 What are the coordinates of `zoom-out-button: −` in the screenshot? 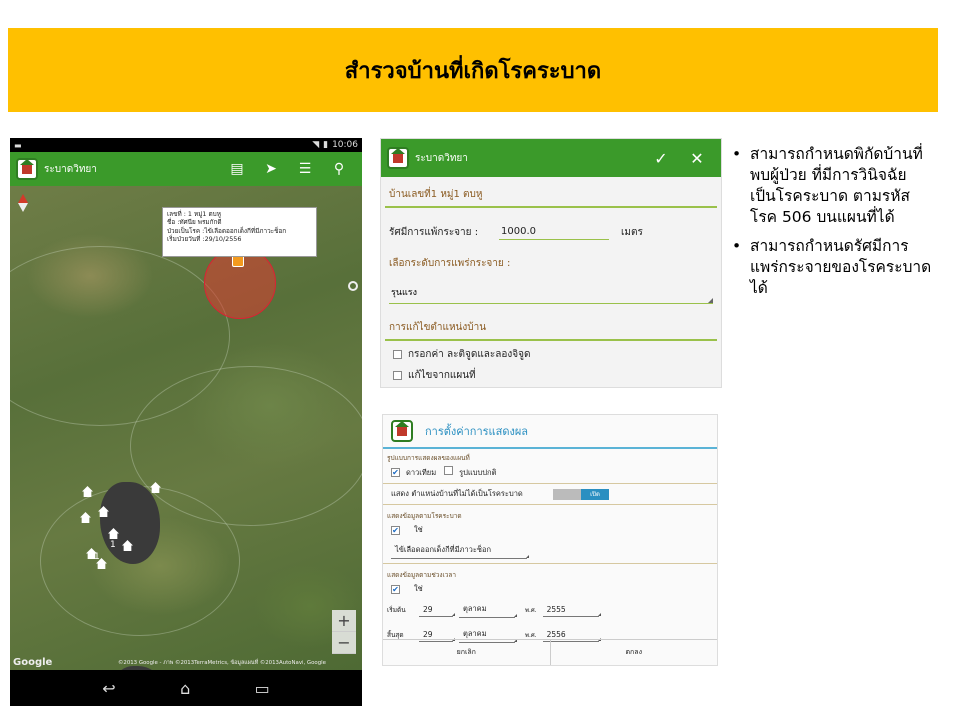 It's located at (344, 643).